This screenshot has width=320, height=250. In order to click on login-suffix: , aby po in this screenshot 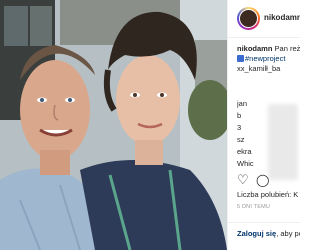, I will do `click(288, 233)`.